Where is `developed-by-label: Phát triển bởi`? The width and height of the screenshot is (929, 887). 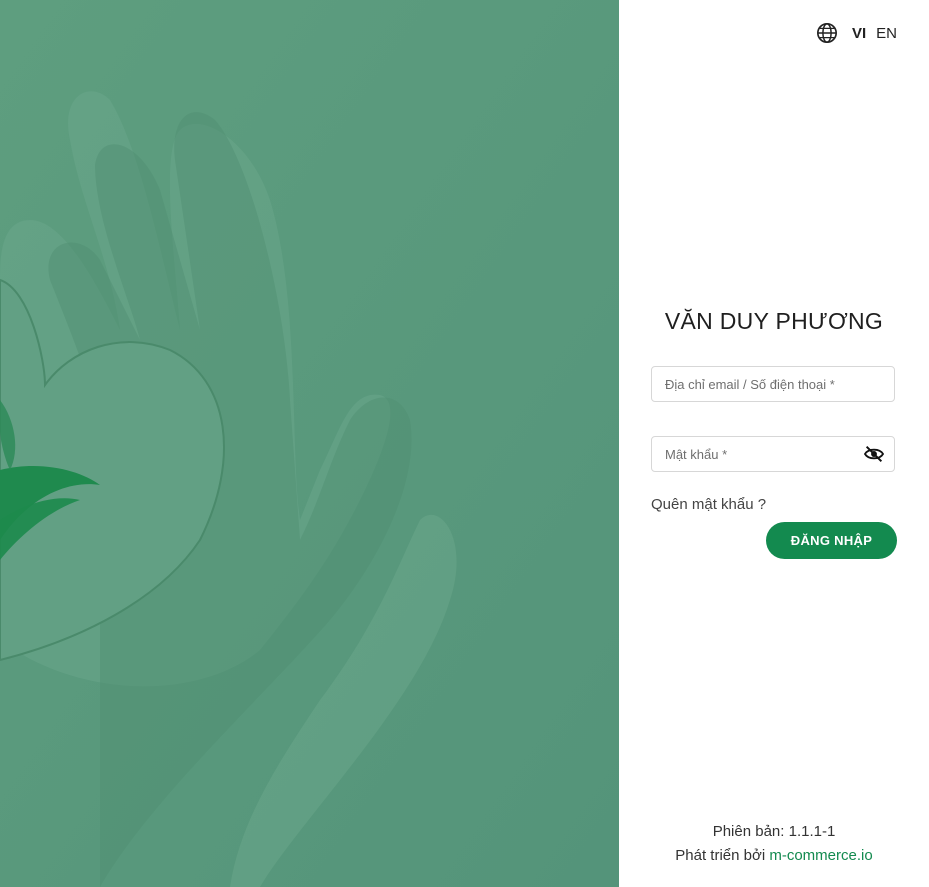 developed-by-label: Phát triển bởi is located at coordinates (720, 855).